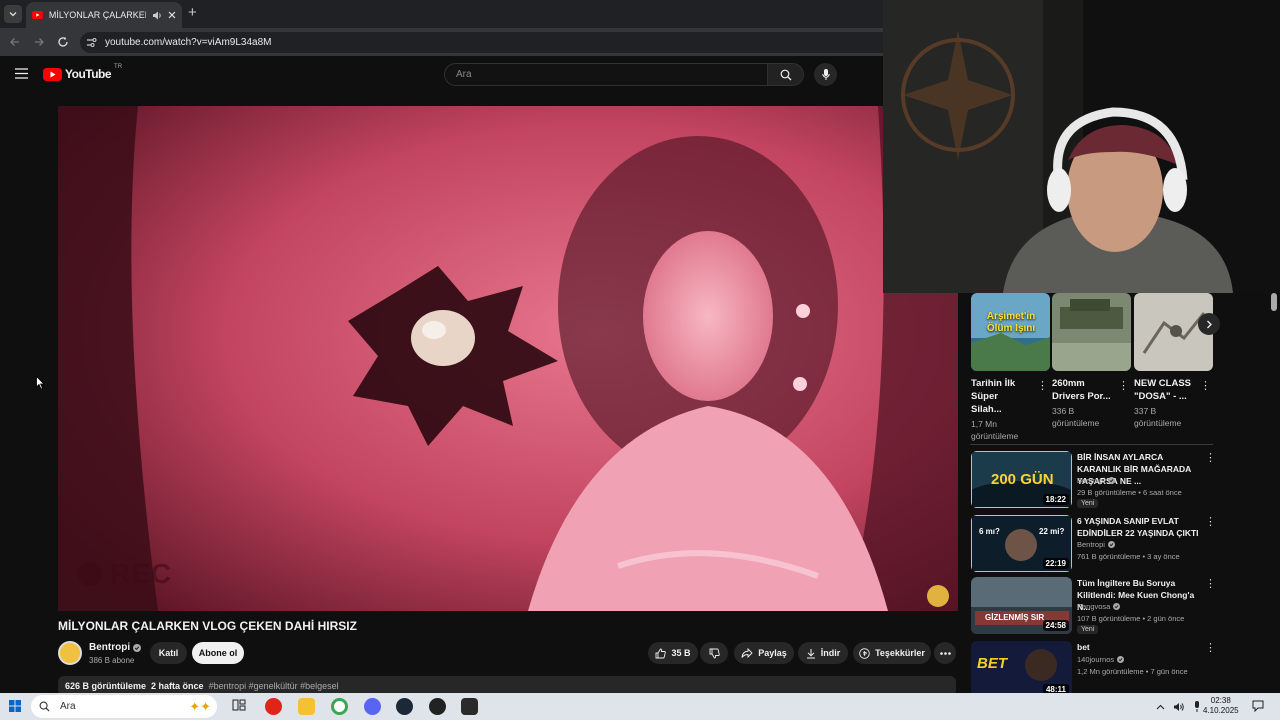 The width and height of the screenshot is (1280, 720). I want to click on shelf-views: 337 B, so click(1145, 411).